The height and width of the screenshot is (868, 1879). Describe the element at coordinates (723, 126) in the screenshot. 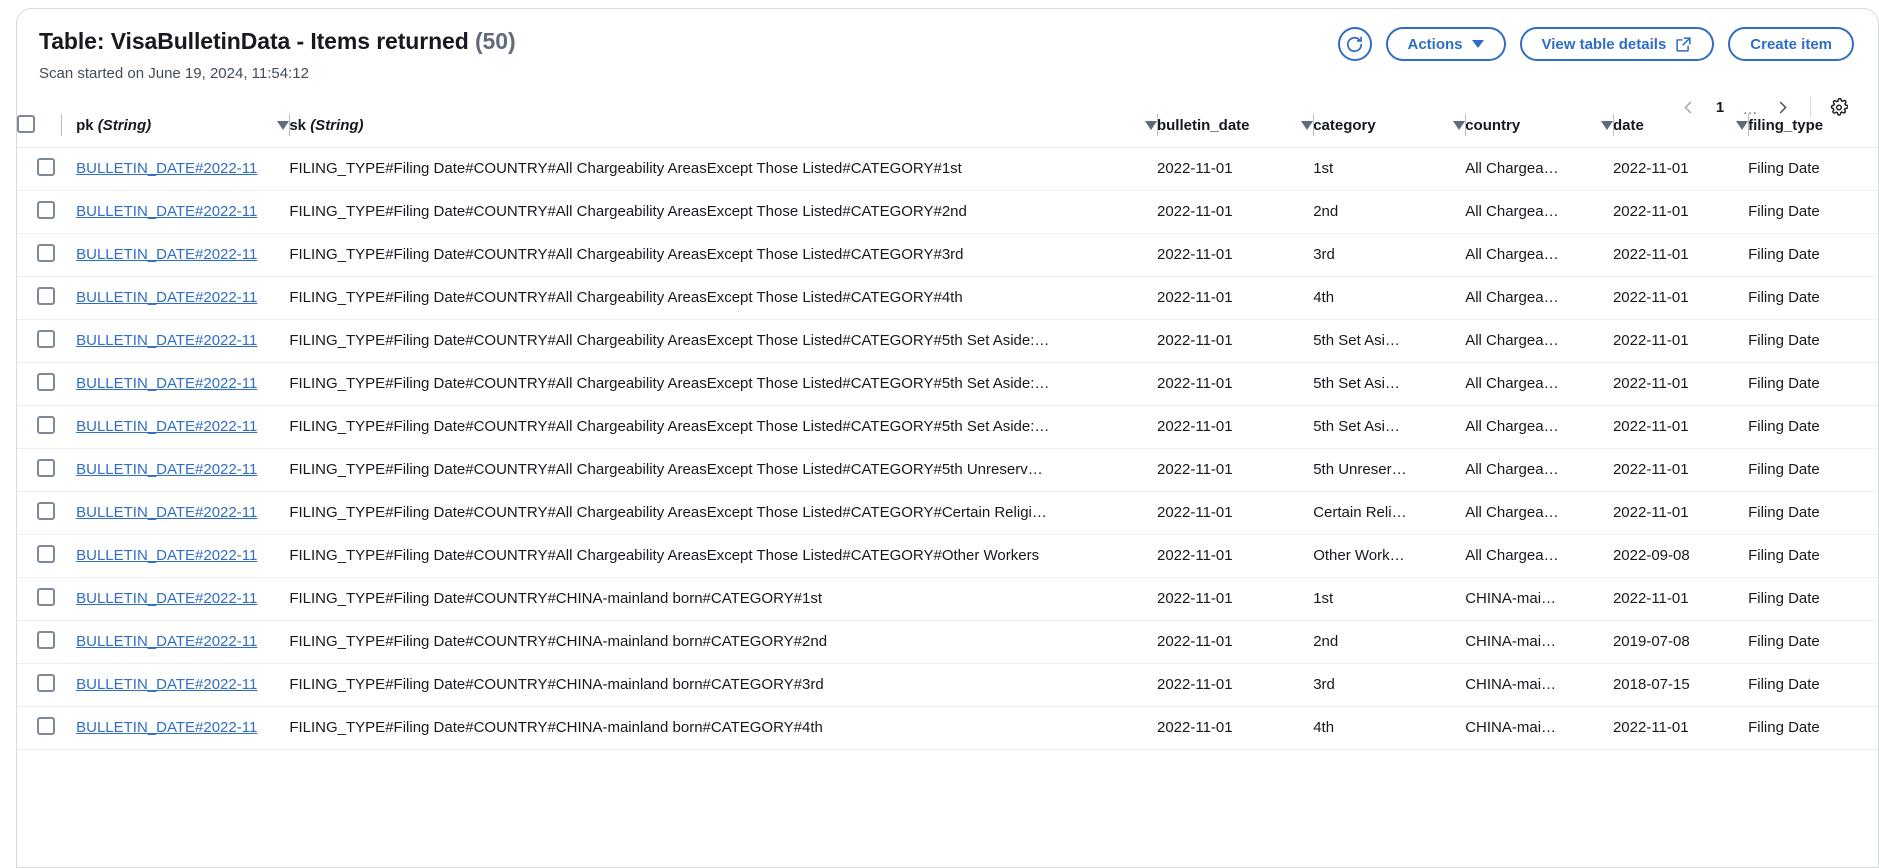

I see `column-header-sk: sk (String)` at that location.